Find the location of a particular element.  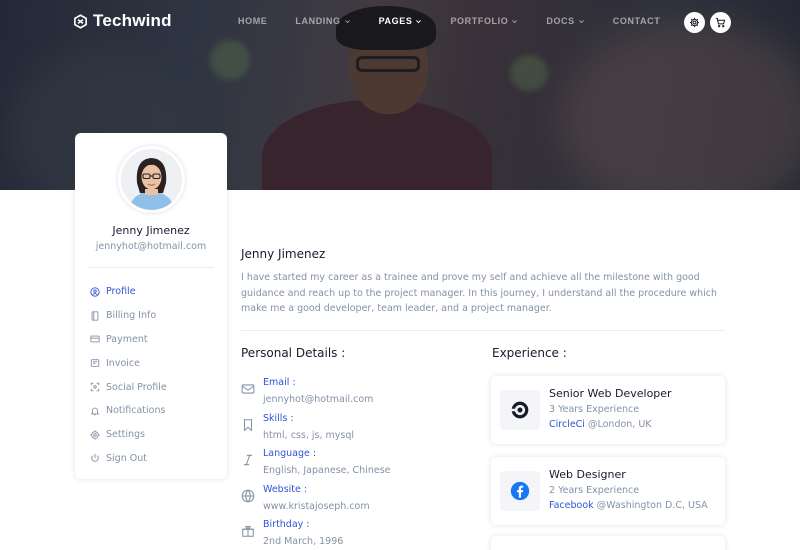

detail-value: 2nd March, 1996 is located at coordinates (303, 541).